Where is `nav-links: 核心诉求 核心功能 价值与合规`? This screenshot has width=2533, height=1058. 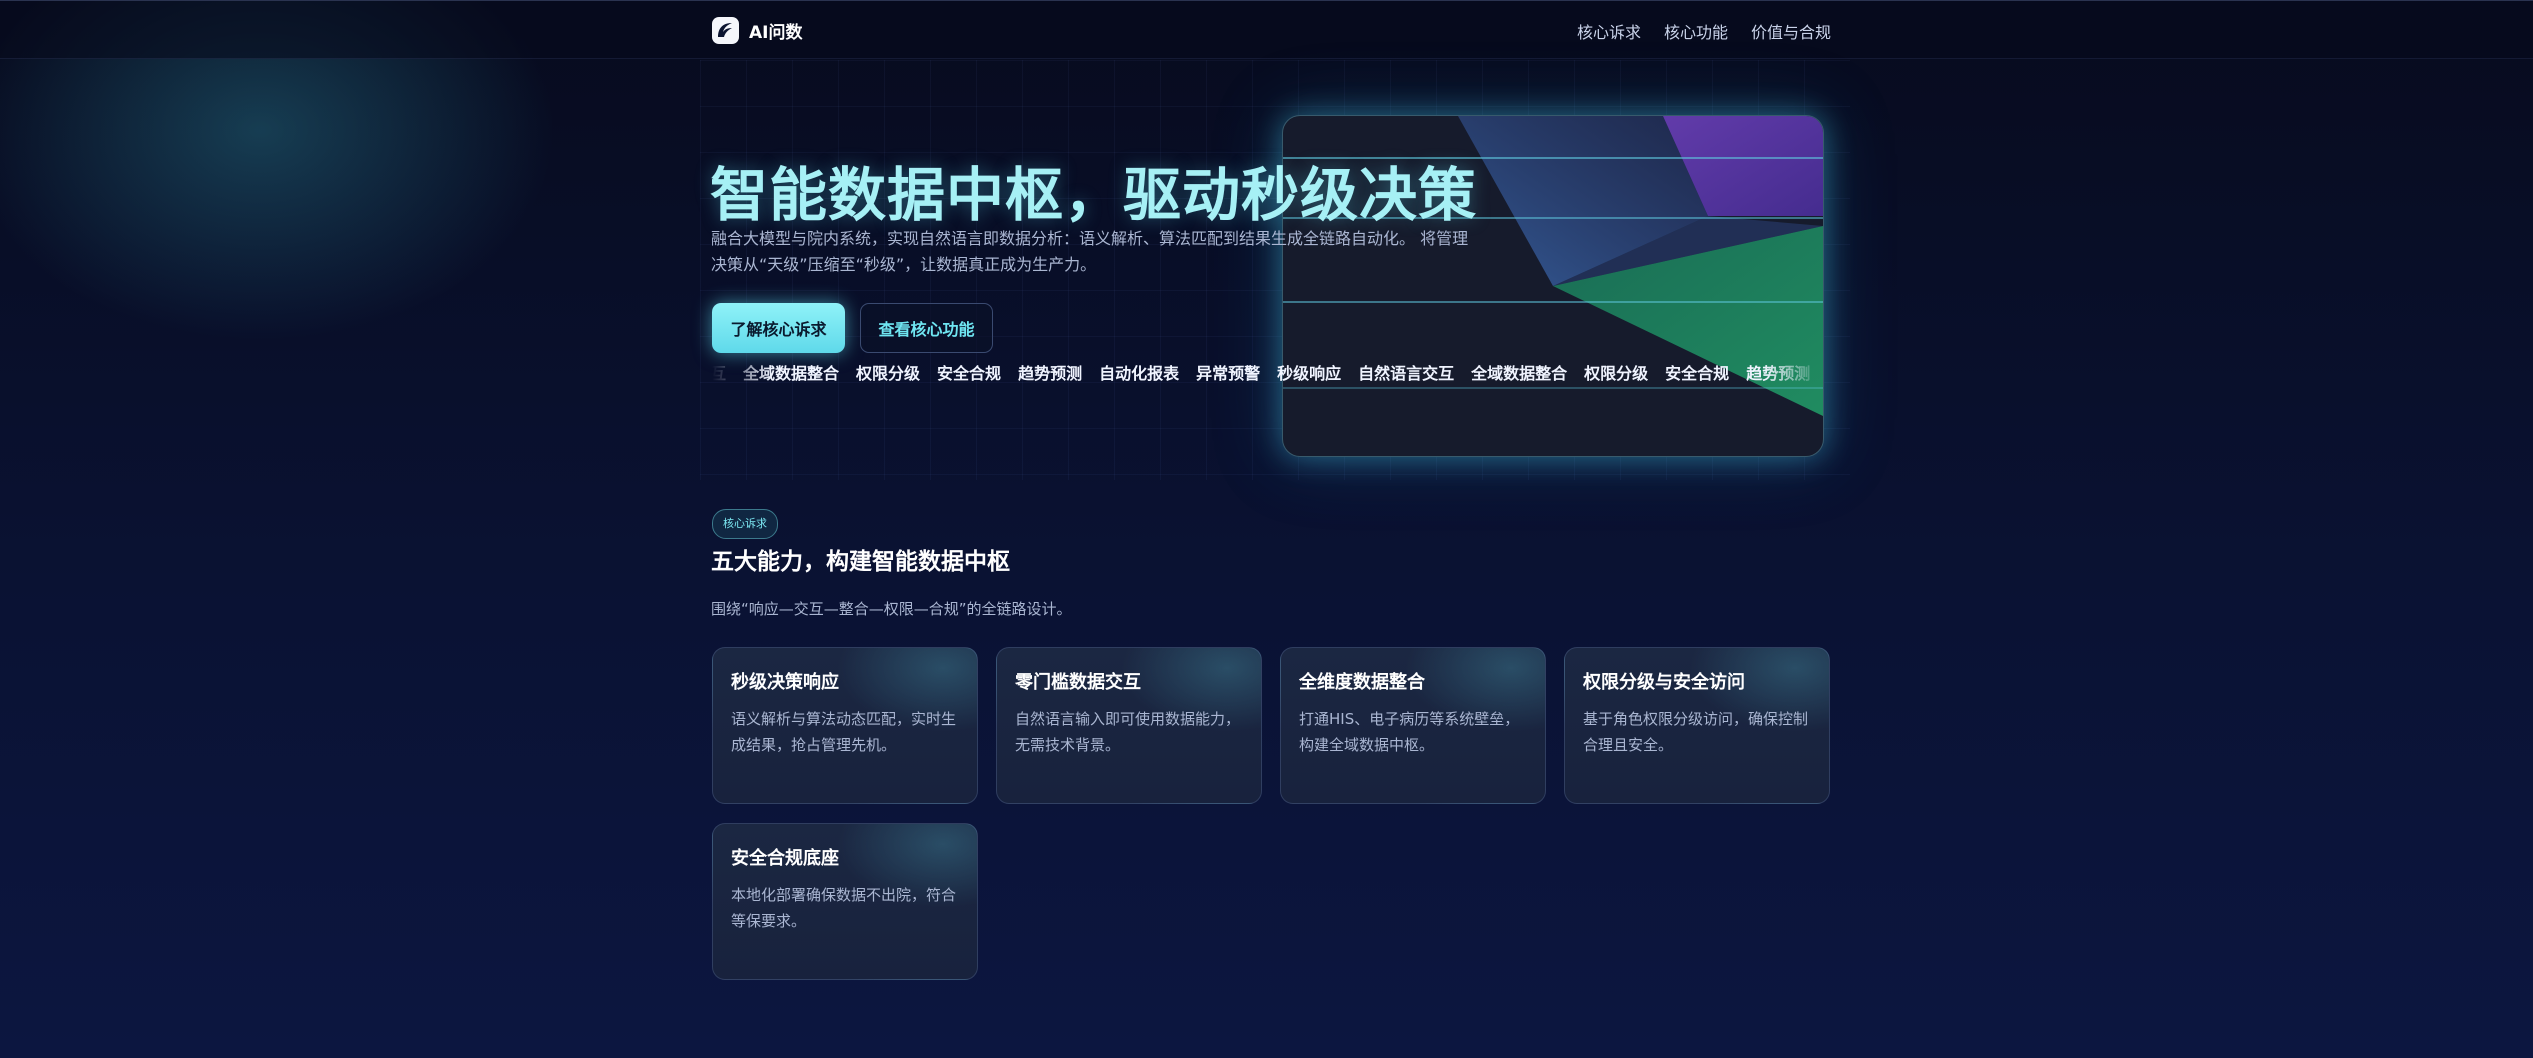
nav-links: 核心诉求 核心功能 价值与合规 is located at coordinates (1704, 31).